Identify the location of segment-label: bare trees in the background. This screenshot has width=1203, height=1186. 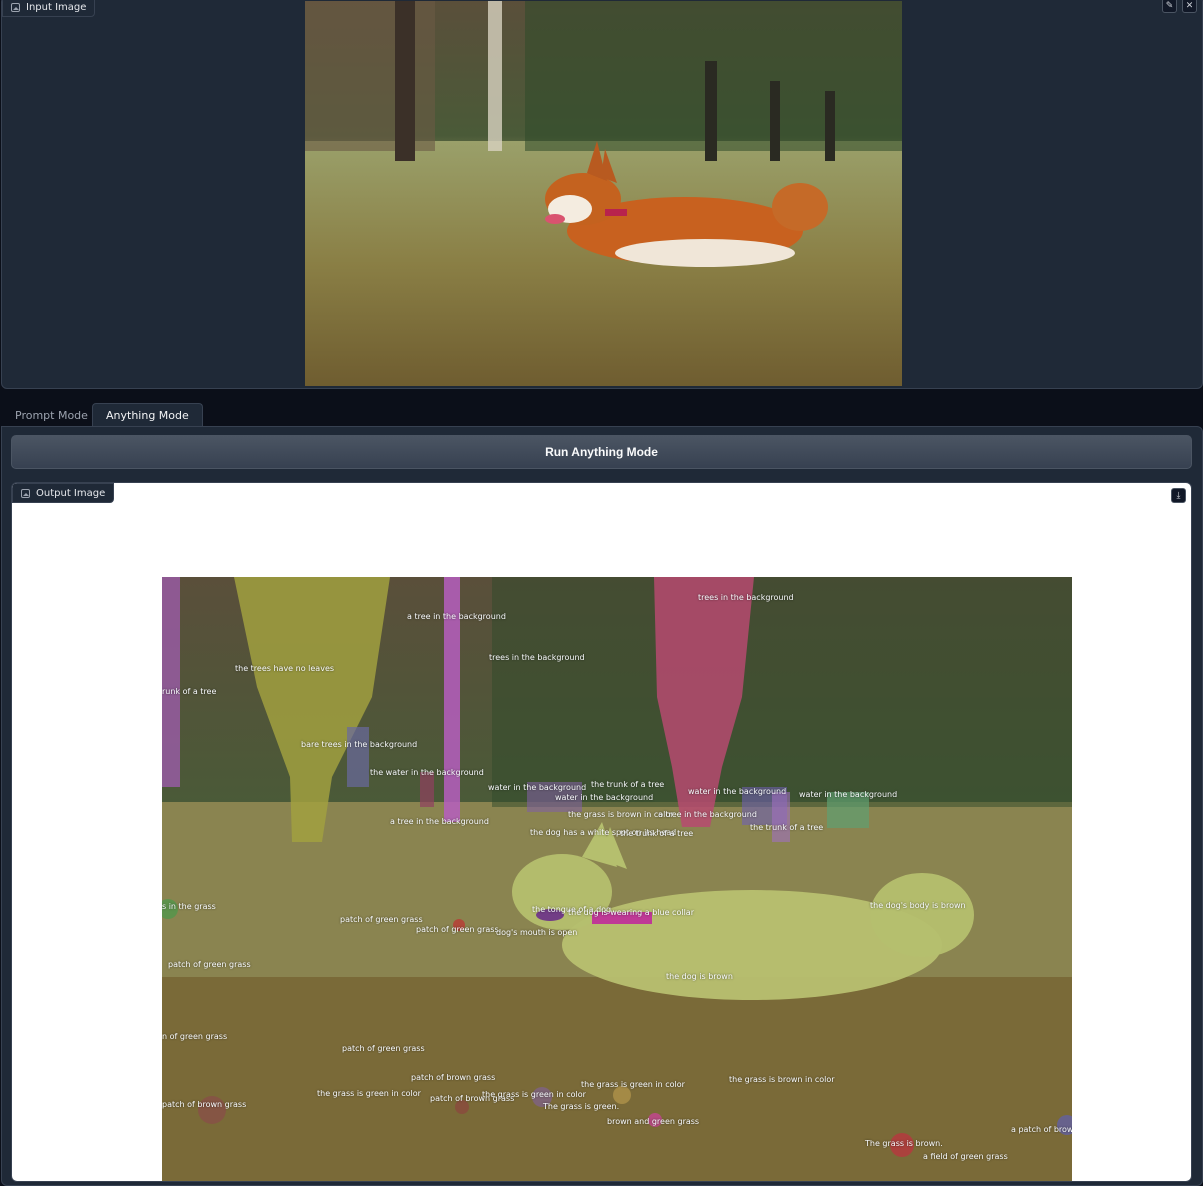
(359, 744).